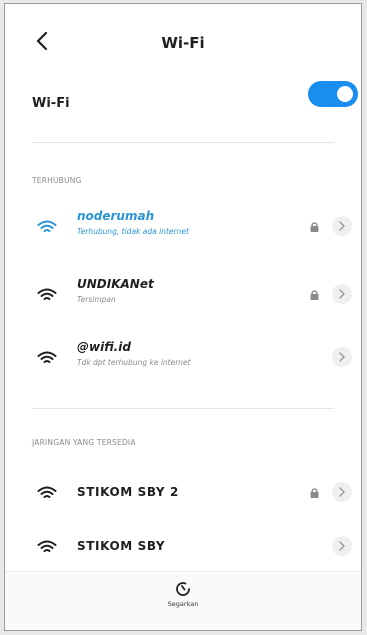  I want to click on network-name: @wifi.id, so click(104, 347).